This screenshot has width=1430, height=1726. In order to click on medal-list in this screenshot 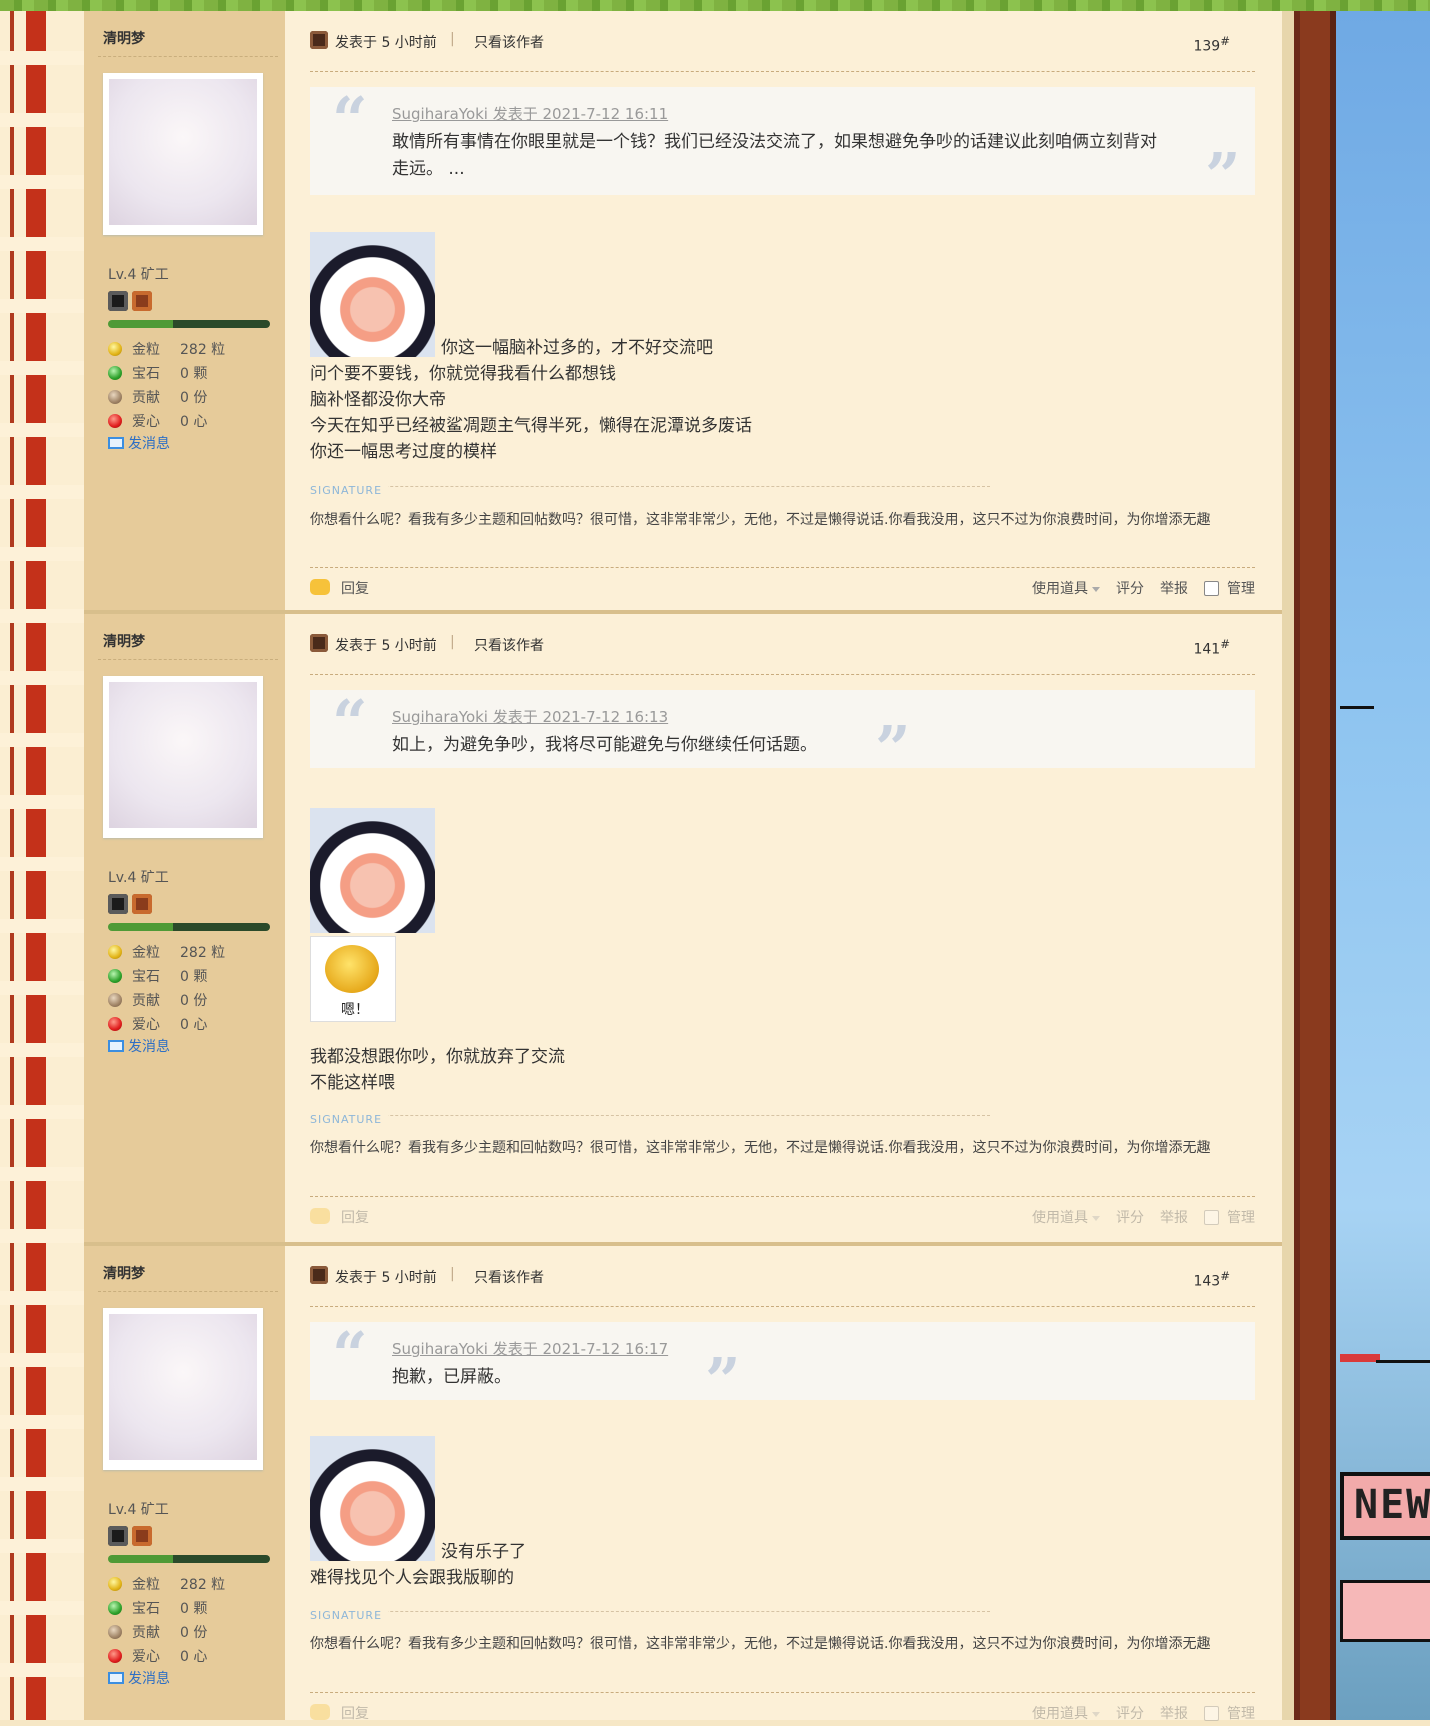, I will do `click(130, 1536)`.